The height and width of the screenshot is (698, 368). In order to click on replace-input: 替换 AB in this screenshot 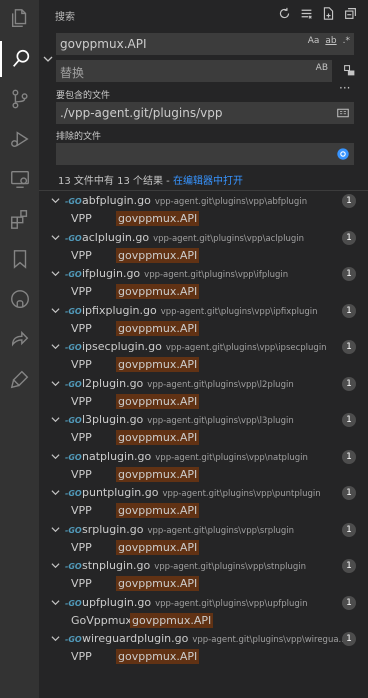, I will do `click(194, 71)`.